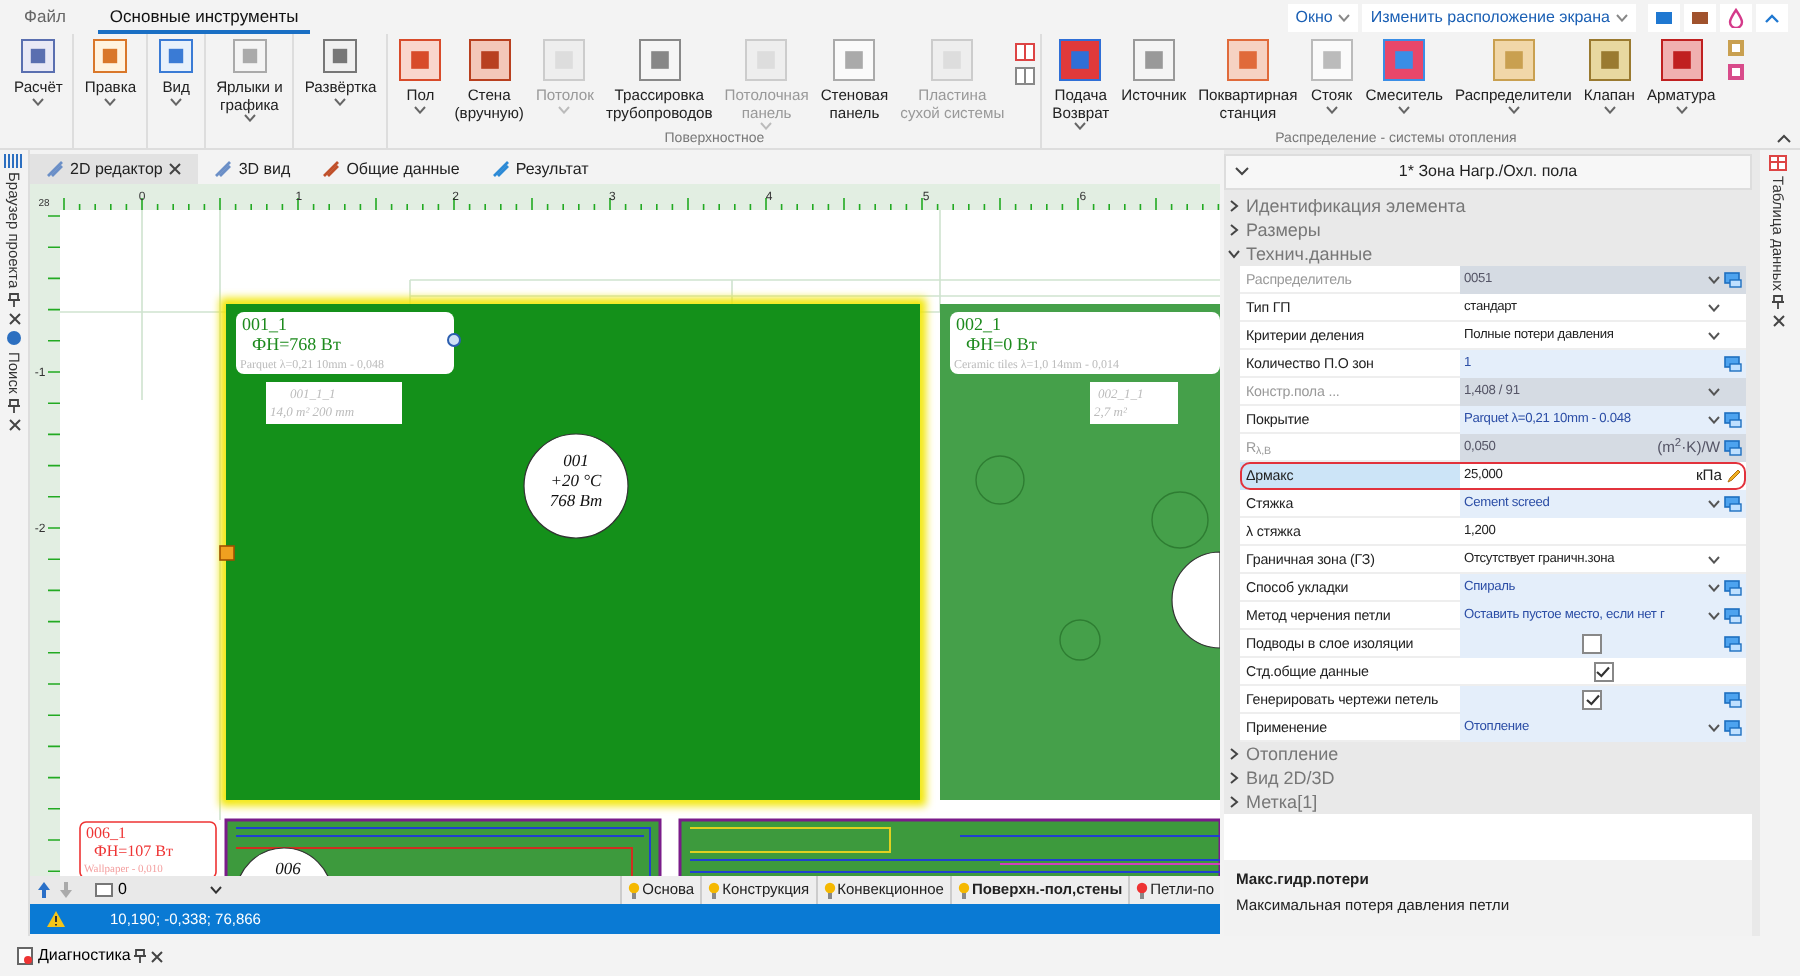 The height and width of the screenshot is (976, 1800). What do you see at coordinates (25, 956) in the screenshot?
I see `document-icon` at bounding box center [25, 956].